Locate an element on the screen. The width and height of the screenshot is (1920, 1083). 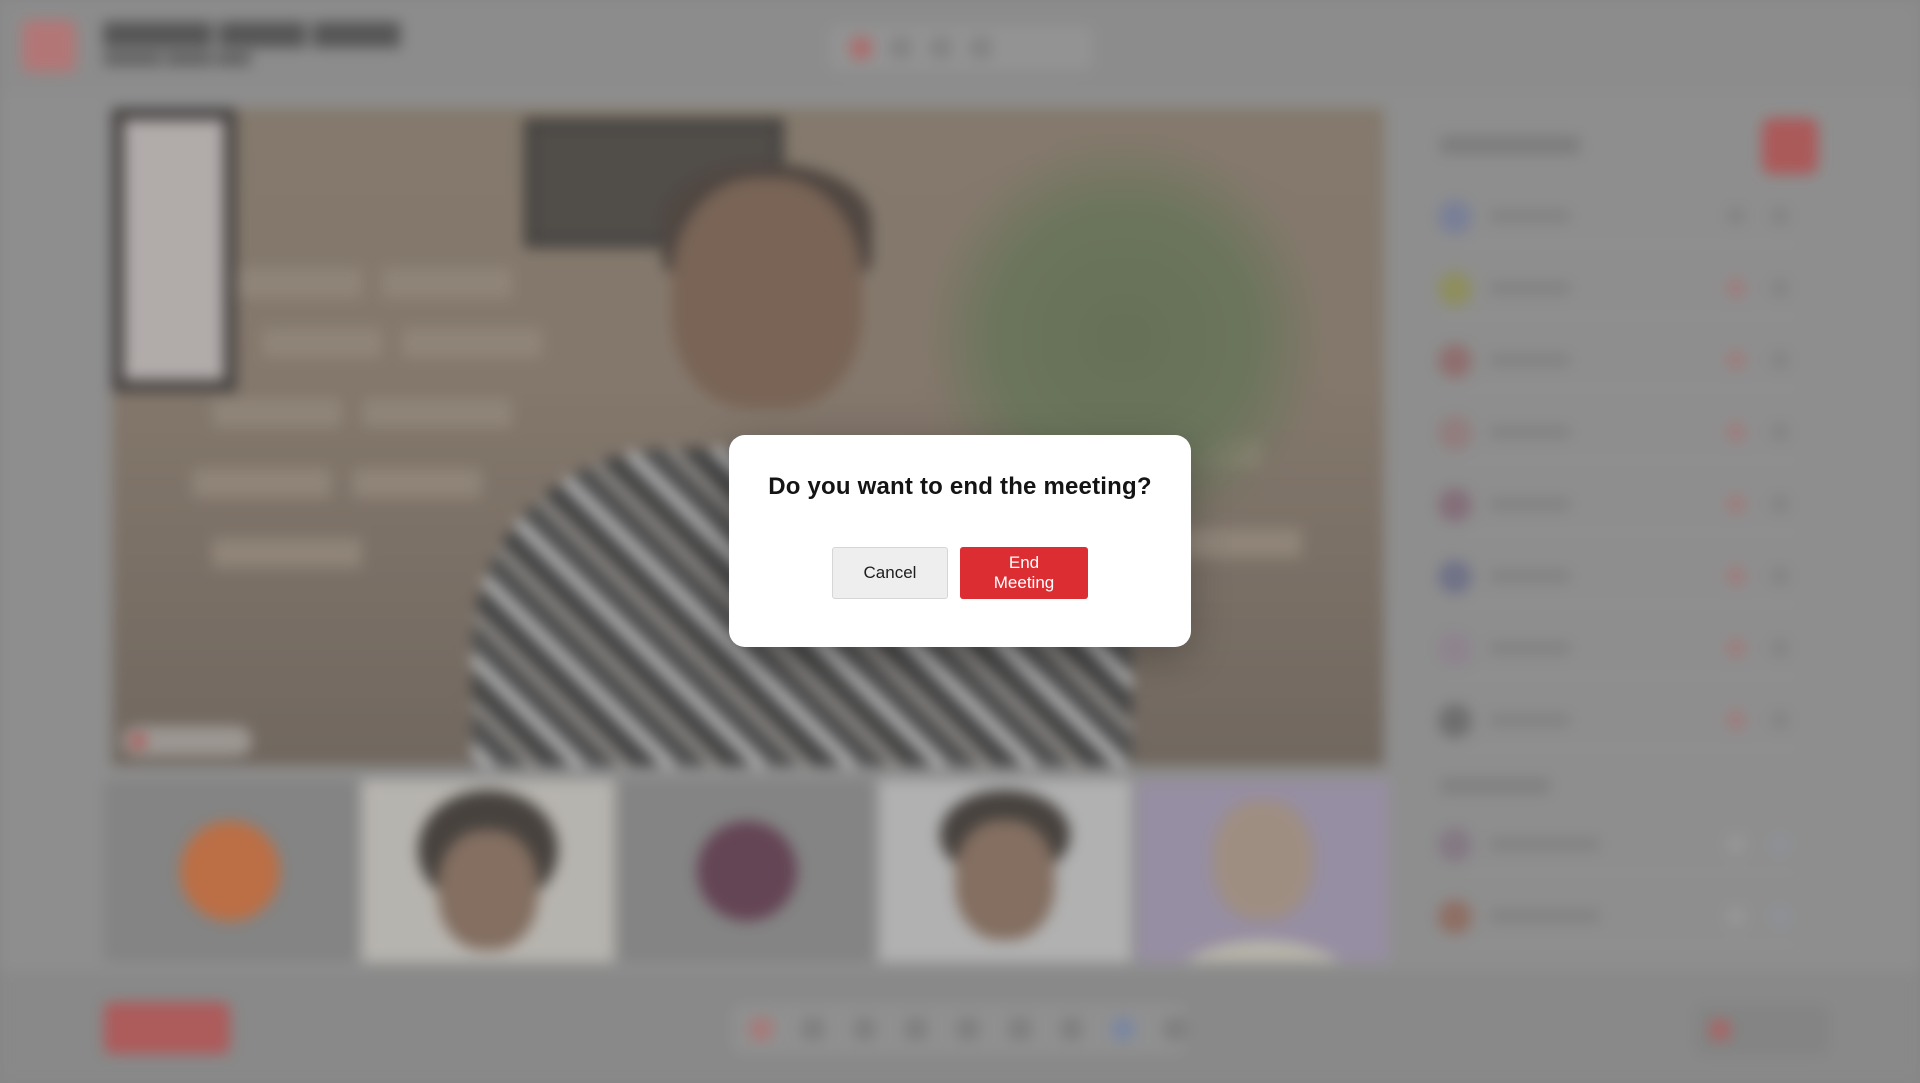
dialog-actions: Cancel End Meeting is located at coordinates (960, 573).